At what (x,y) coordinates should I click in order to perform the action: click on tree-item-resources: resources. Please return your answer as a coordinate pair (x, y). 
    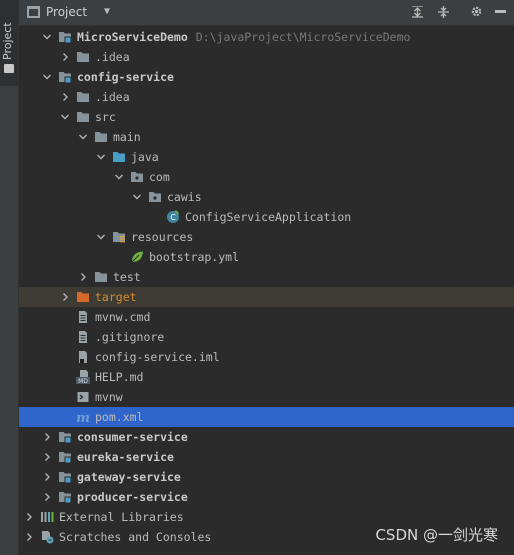
    Looking at the image, I should click on (266, 237).